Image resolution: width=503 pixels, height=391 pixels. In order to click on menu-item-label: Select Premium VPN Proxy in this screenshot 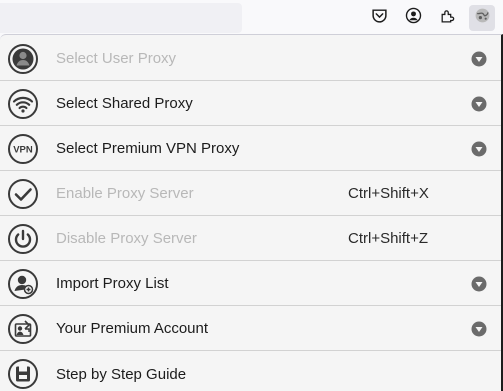, I will do `click(148, 148)`.